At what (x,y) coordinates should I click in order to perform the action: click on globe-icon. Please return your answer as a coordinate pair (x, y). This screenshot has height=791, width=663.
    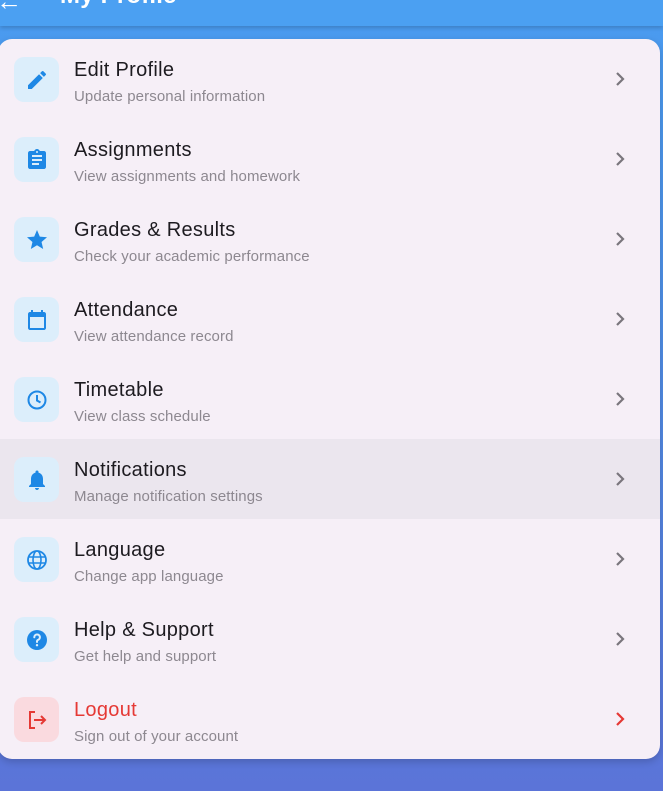
    Looking at the image, I should click on (36, 559).